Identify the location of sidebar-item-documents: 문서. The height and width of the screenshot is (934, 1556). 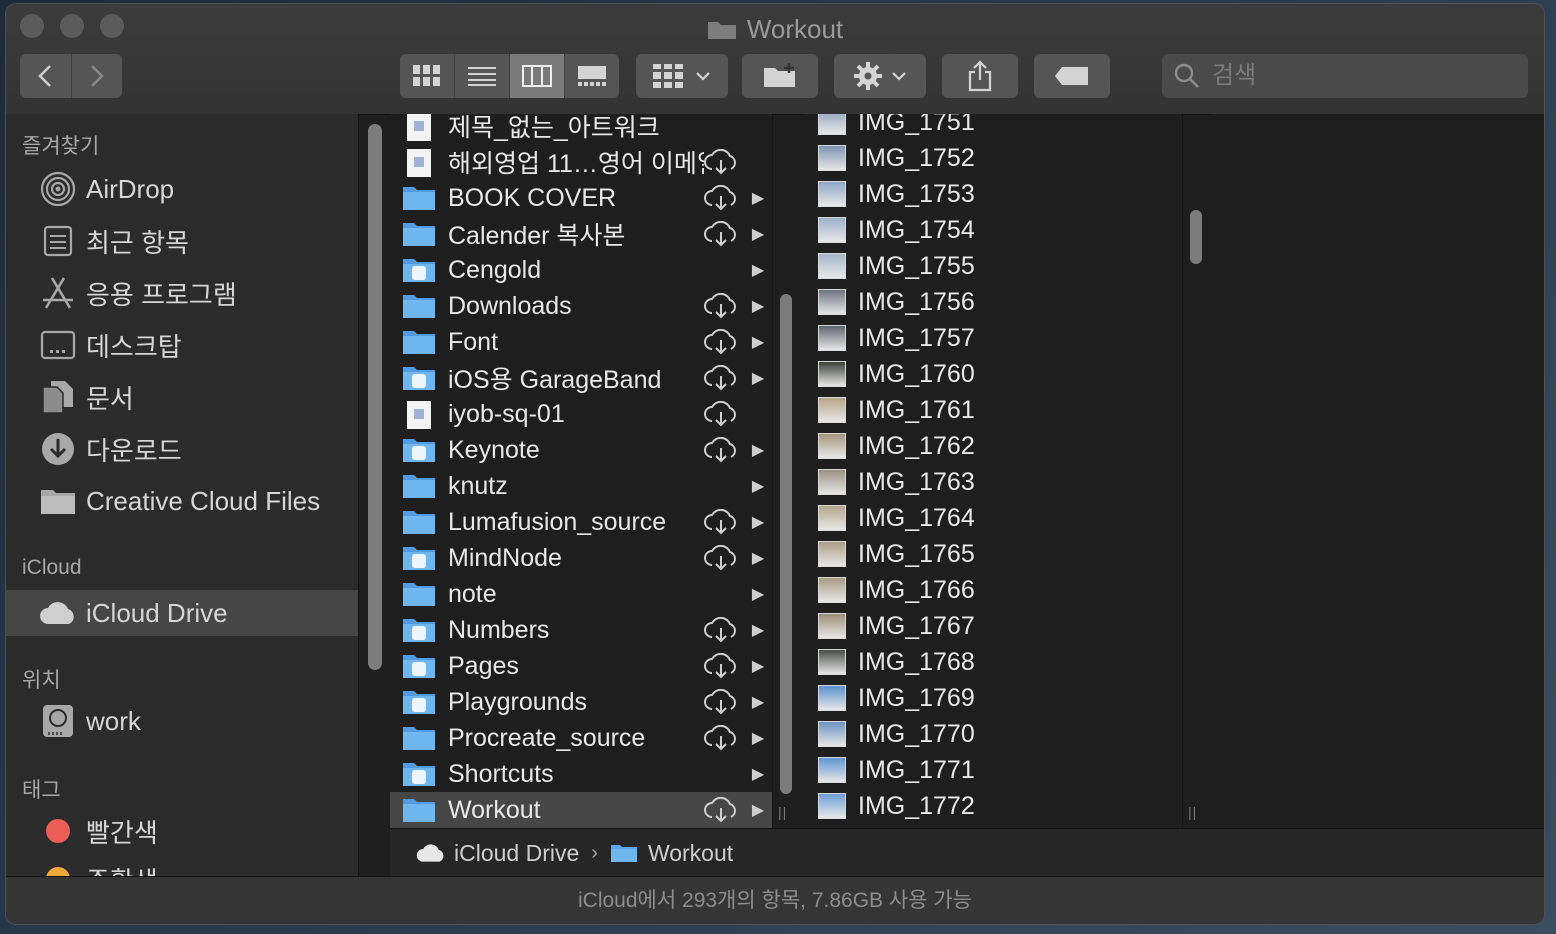
(182, 397).